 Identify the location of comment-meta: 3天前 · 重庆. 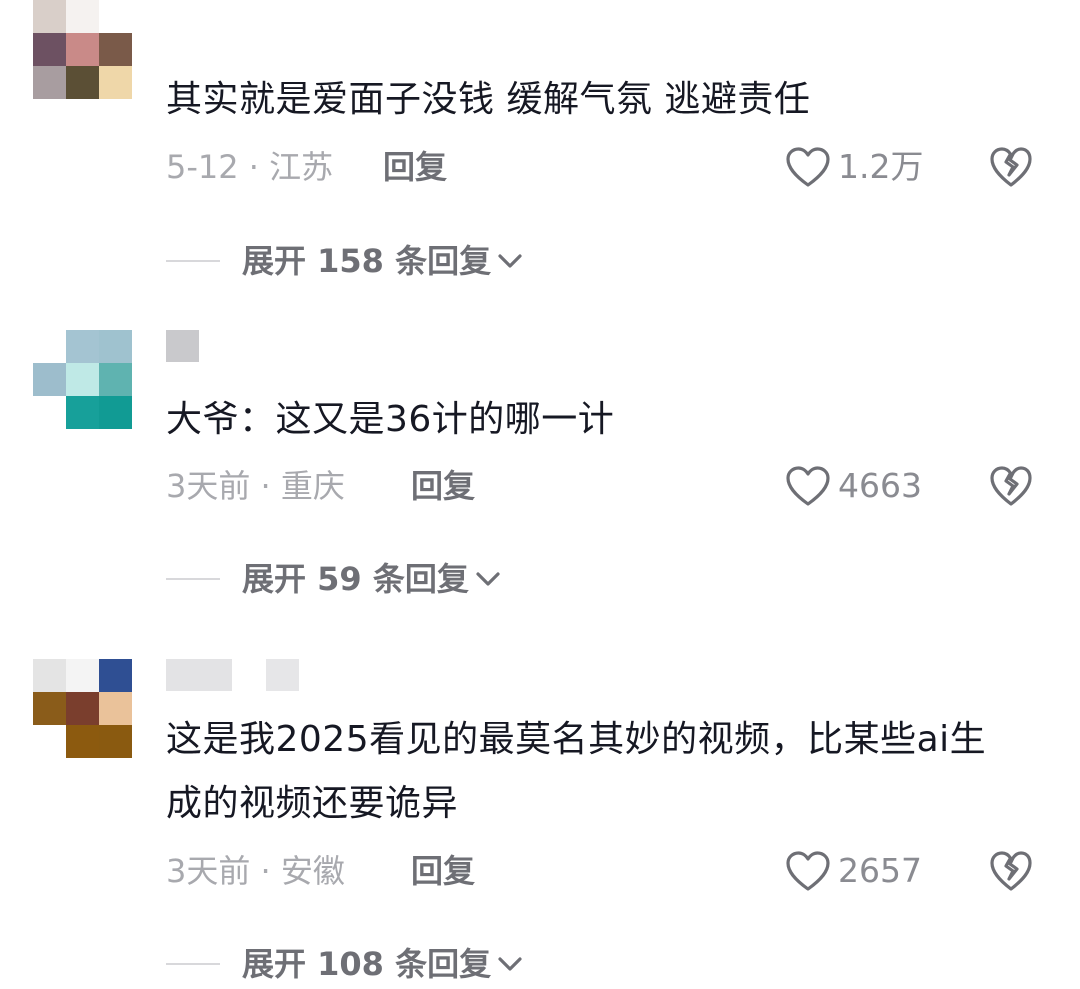
(255, 486).